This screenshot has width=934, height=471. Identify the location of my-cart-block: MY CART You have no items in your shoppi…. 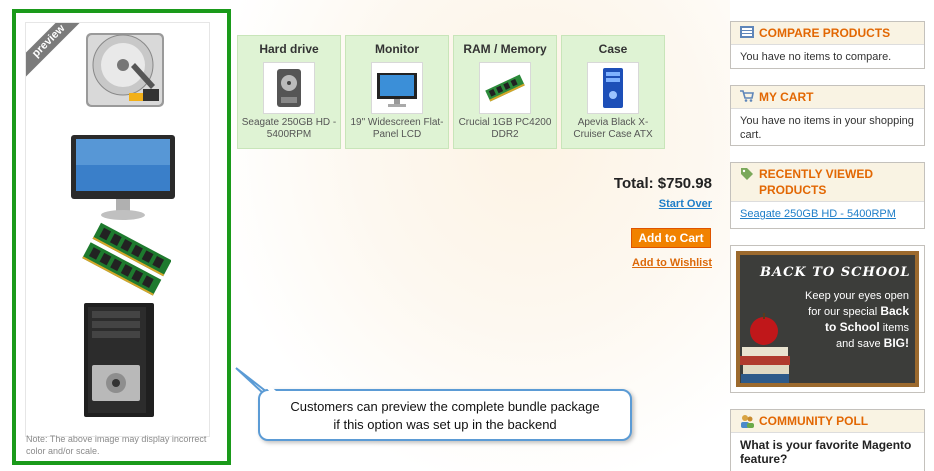
(827, 115).